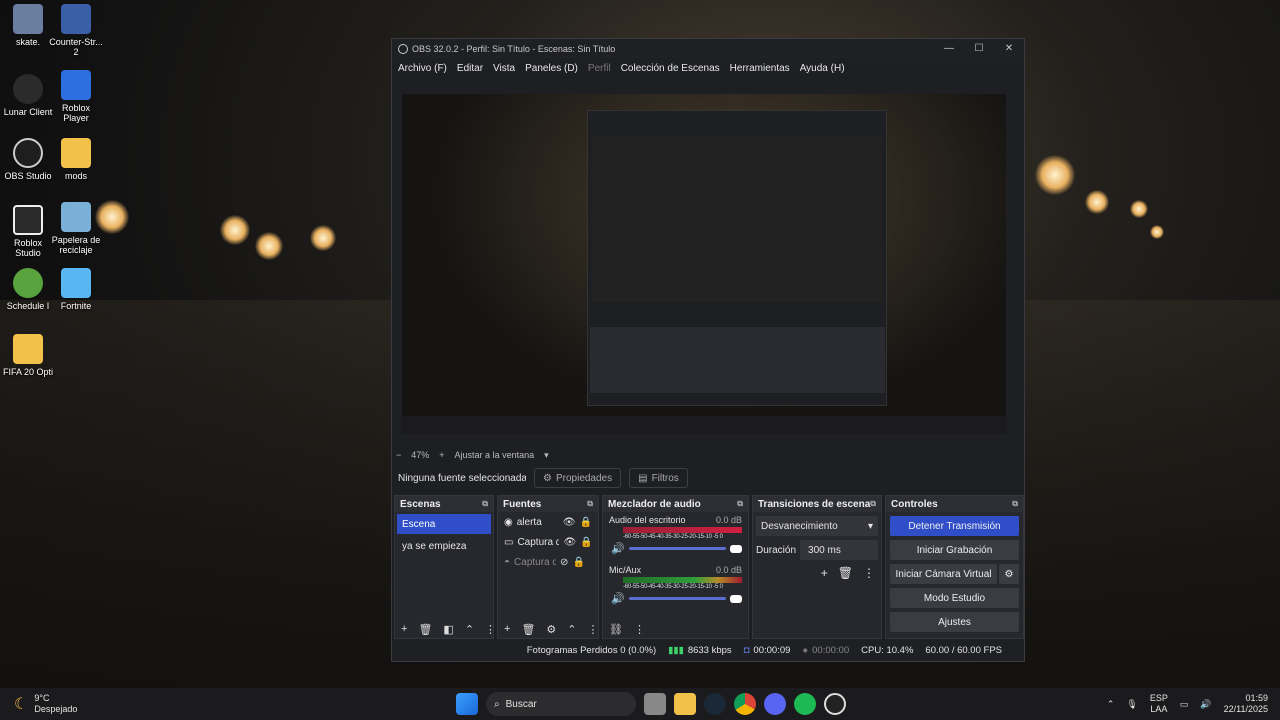  What do you see at coordinates (599, 68) in the screenshot?
I see `menu-profile: Perfil` at bounding box center [599, 68].